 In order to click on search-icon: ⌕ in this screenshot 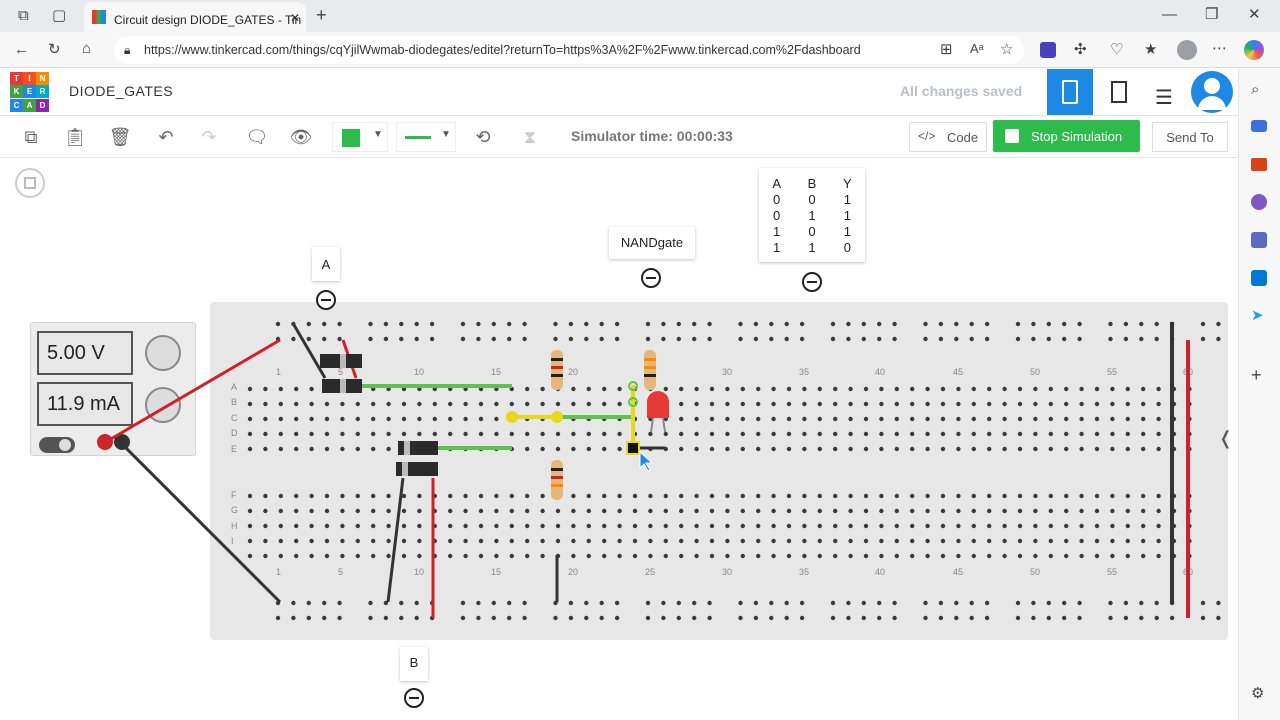, I will do `click(1255, 89)`.